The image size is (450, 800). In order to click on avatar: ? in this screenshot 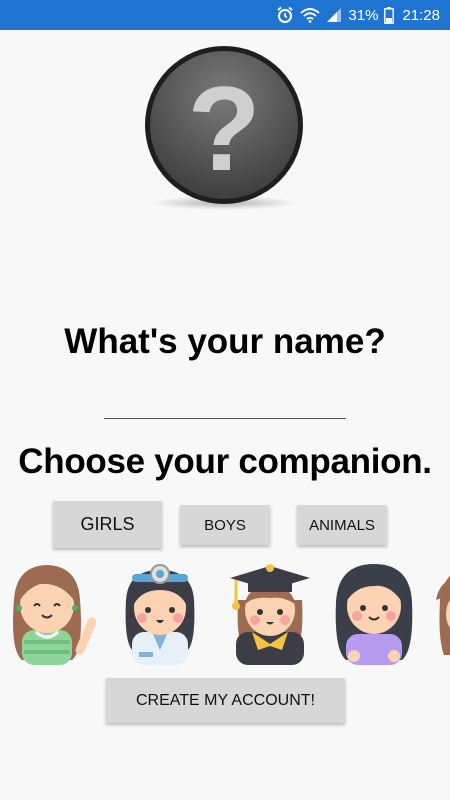, I will do `click(224, 129)`.